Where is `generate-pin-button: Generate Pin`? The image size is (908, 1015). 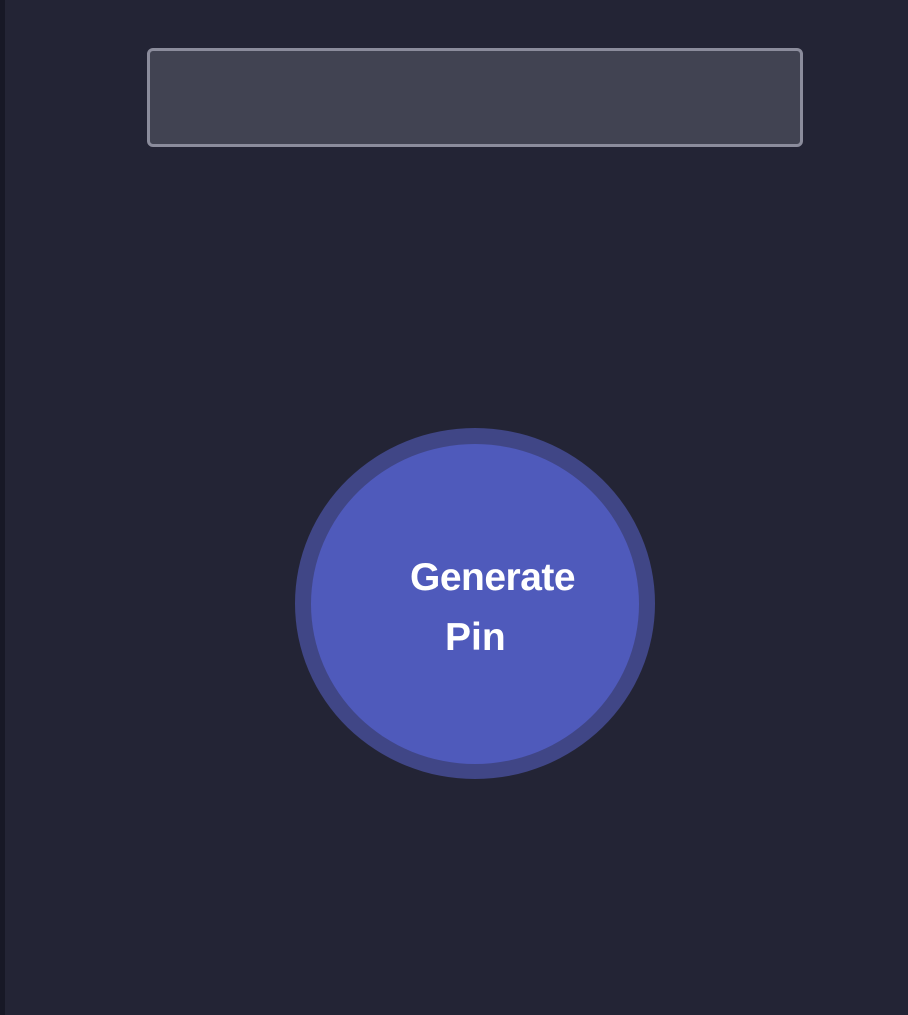 generate-pin-button: Generate Pin is located at coordinates (475, 604).